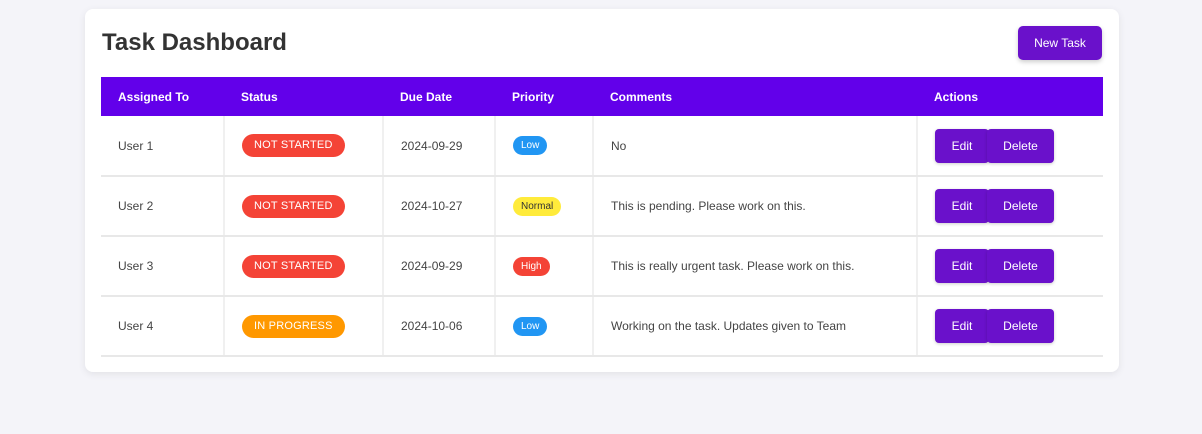  Describe the element at coordinates (426, 96) in the screenshot. I see `column-header-due-date: Due Date` at that location.